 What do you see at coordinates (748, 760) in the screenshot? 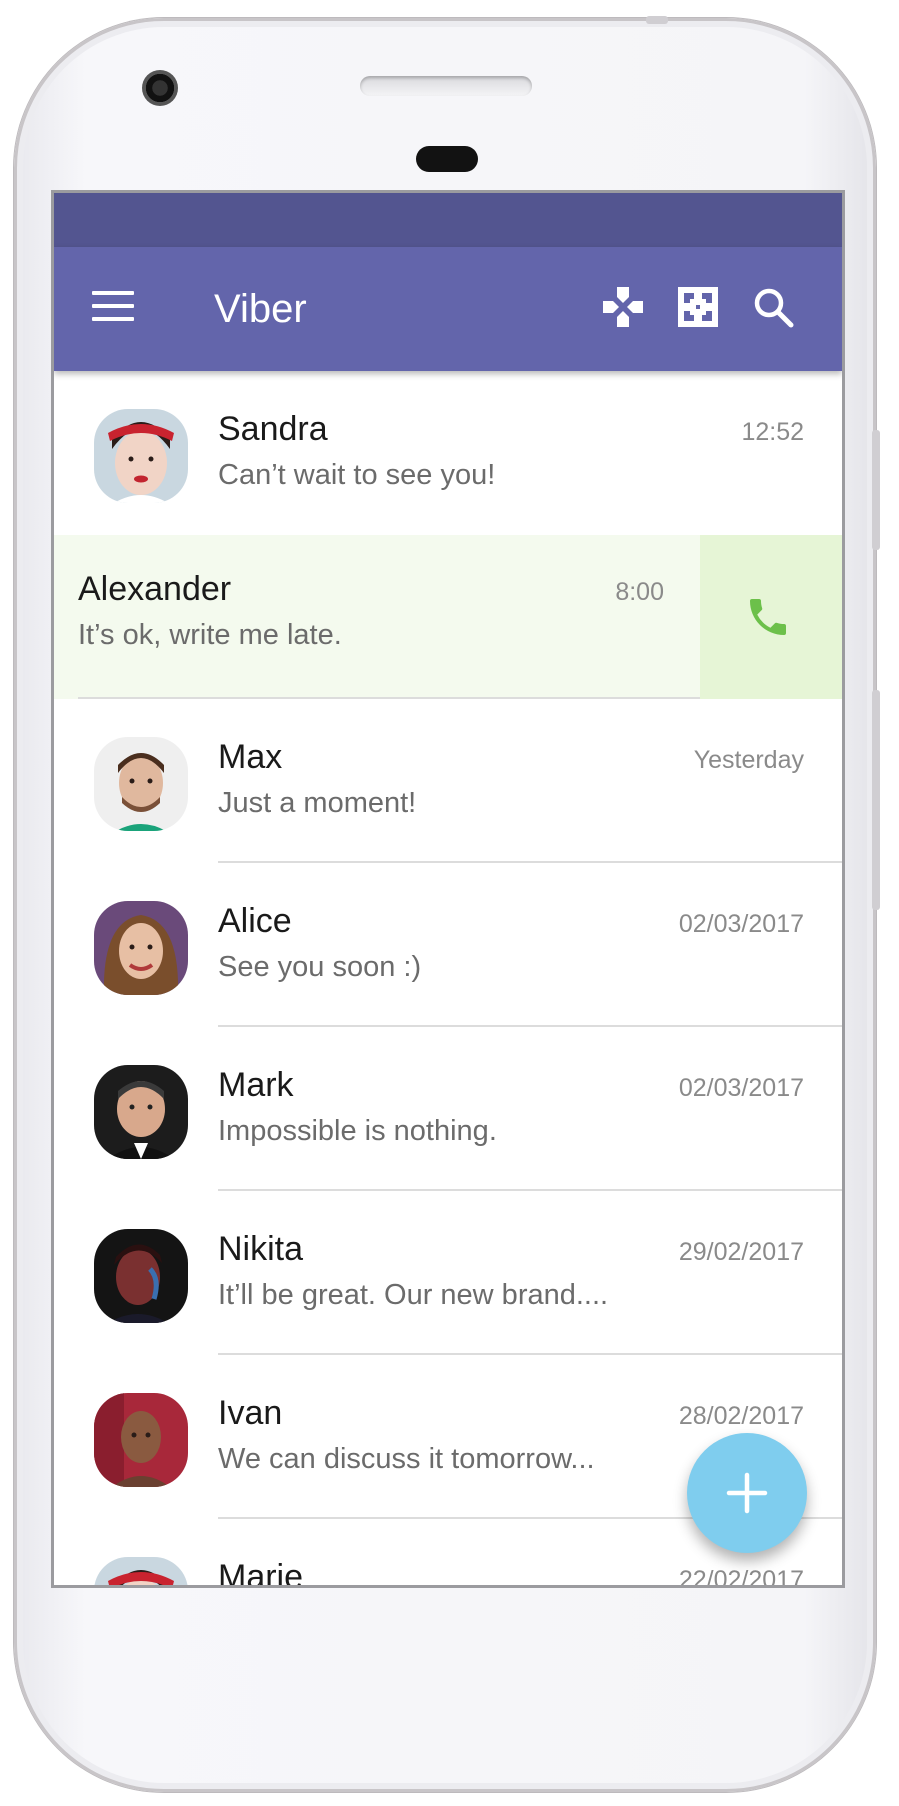
I see `chat-time: Yesterday` at bounding box center [748, 760].